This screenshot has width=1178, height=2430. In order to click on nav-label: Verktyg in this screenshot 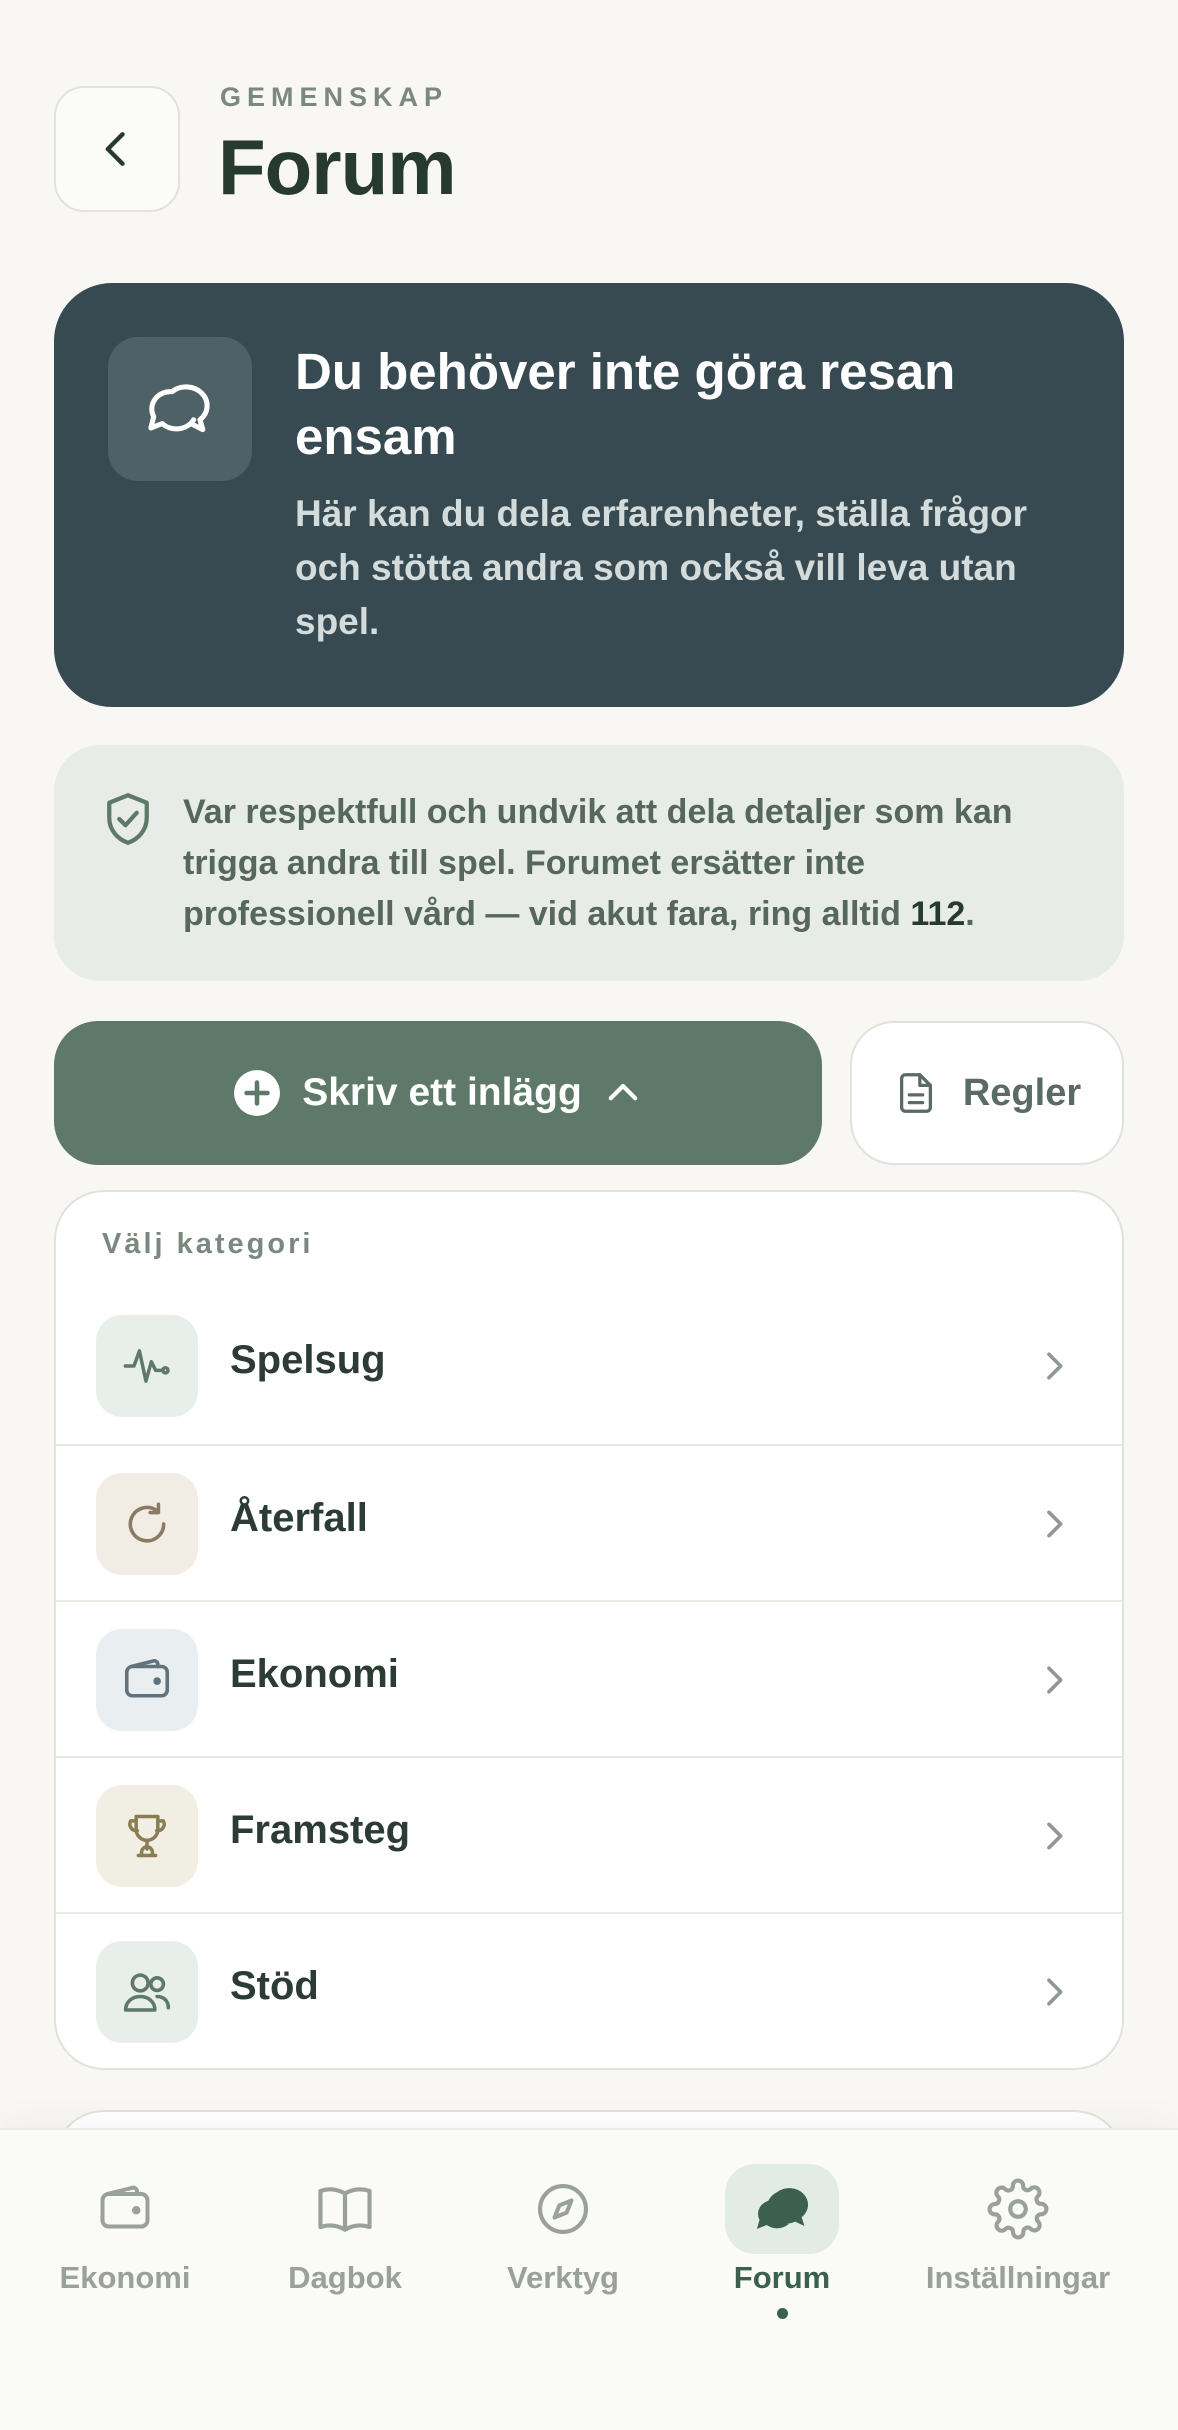, I will do `click(562, 2277)`.